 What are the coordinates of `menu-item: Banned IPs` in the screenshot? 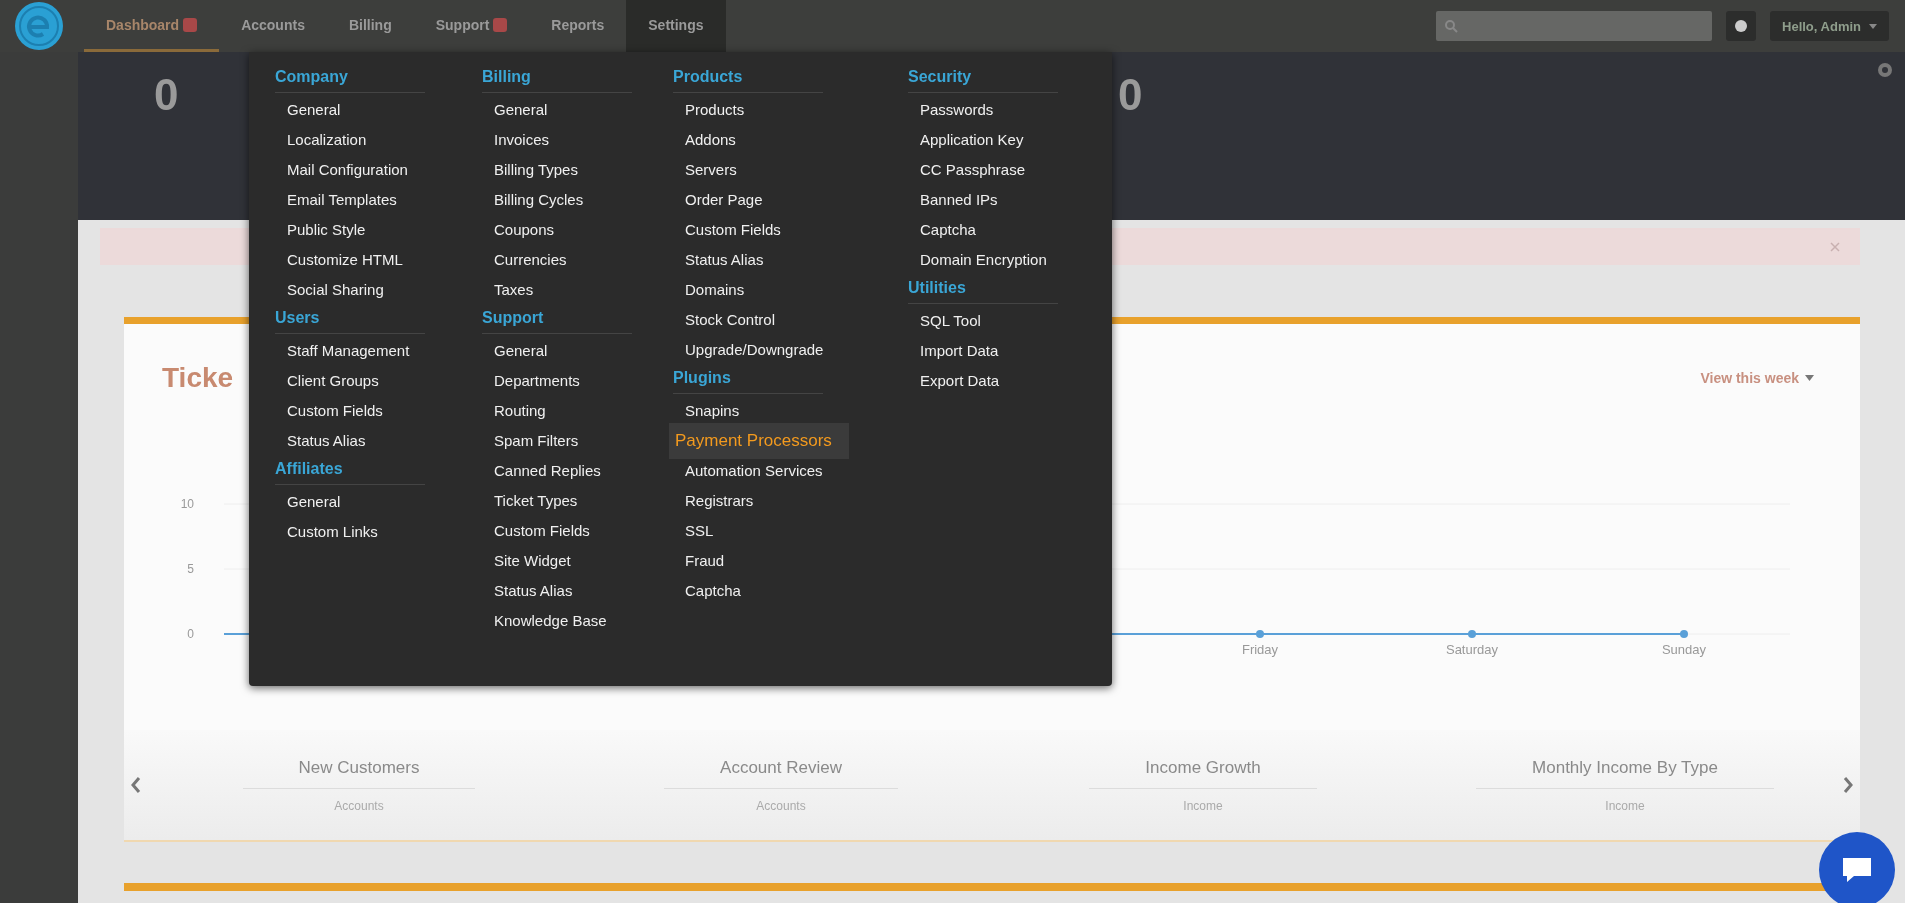 It's located at (959, 200).